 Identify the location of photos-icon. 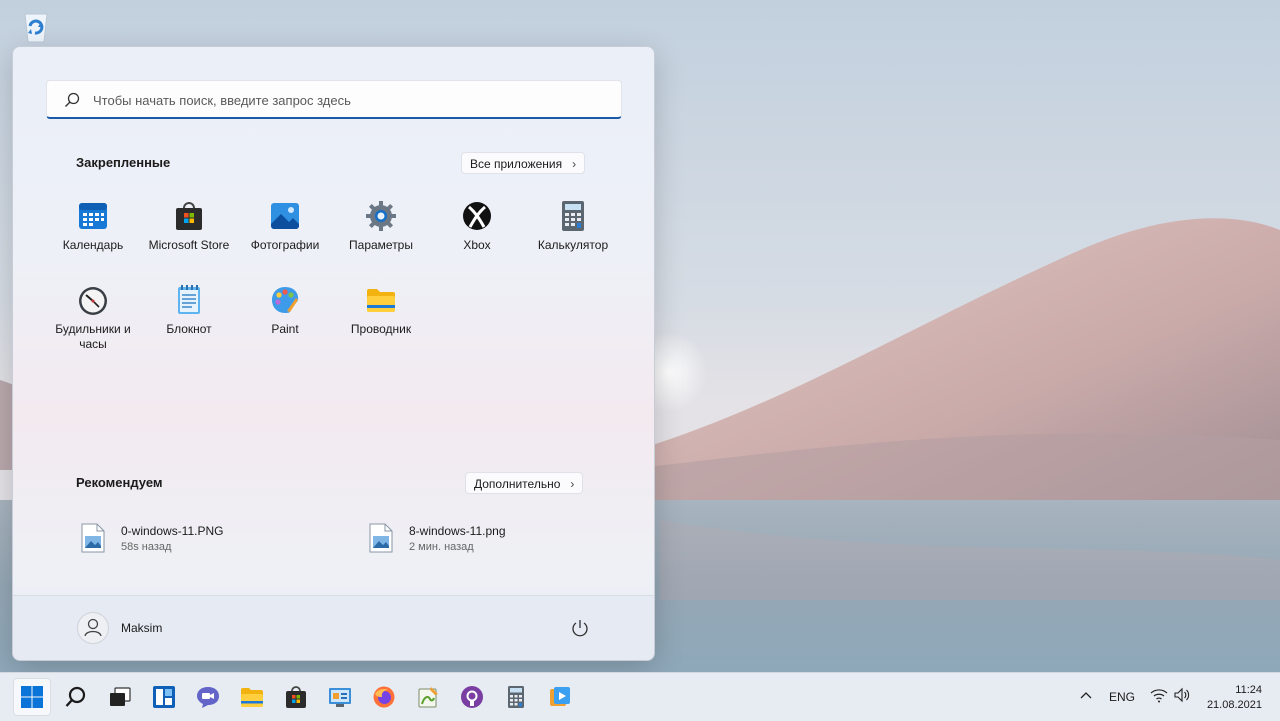
(285, 216).